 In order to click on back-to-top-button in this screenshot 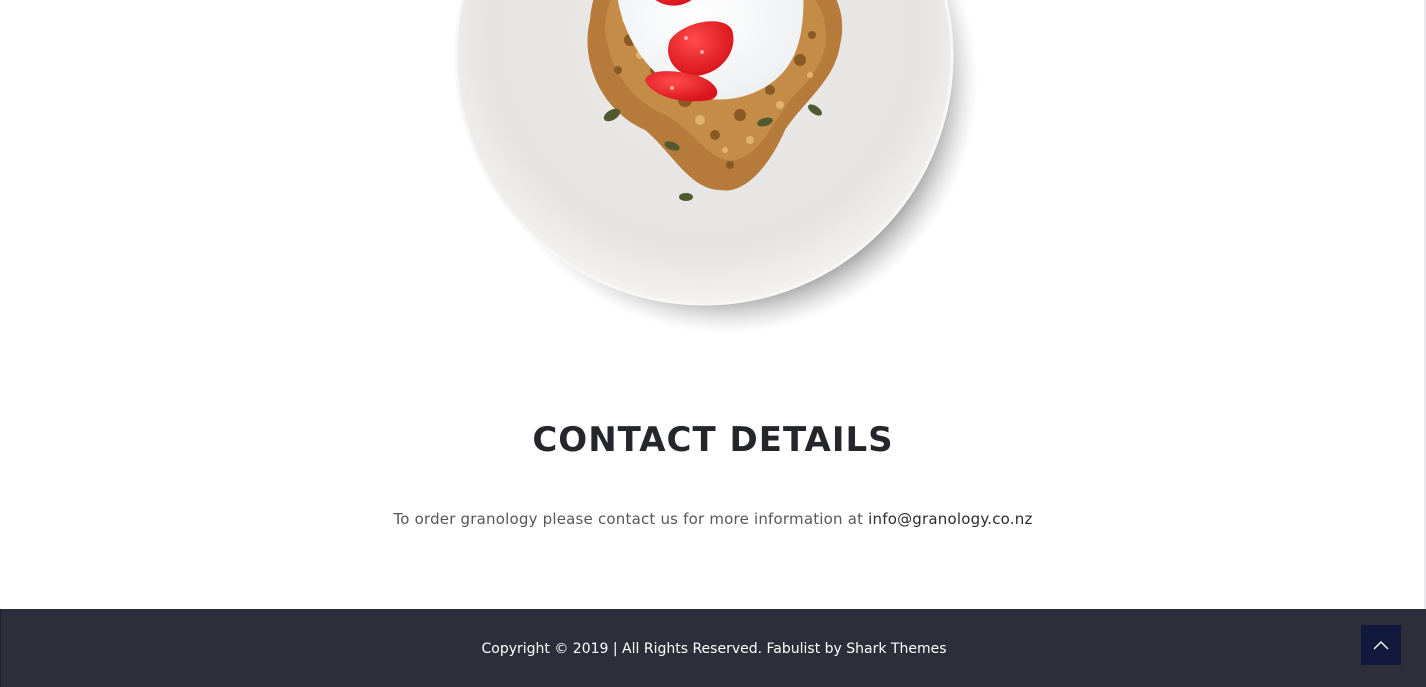, I will do `click(1381, 645)`.